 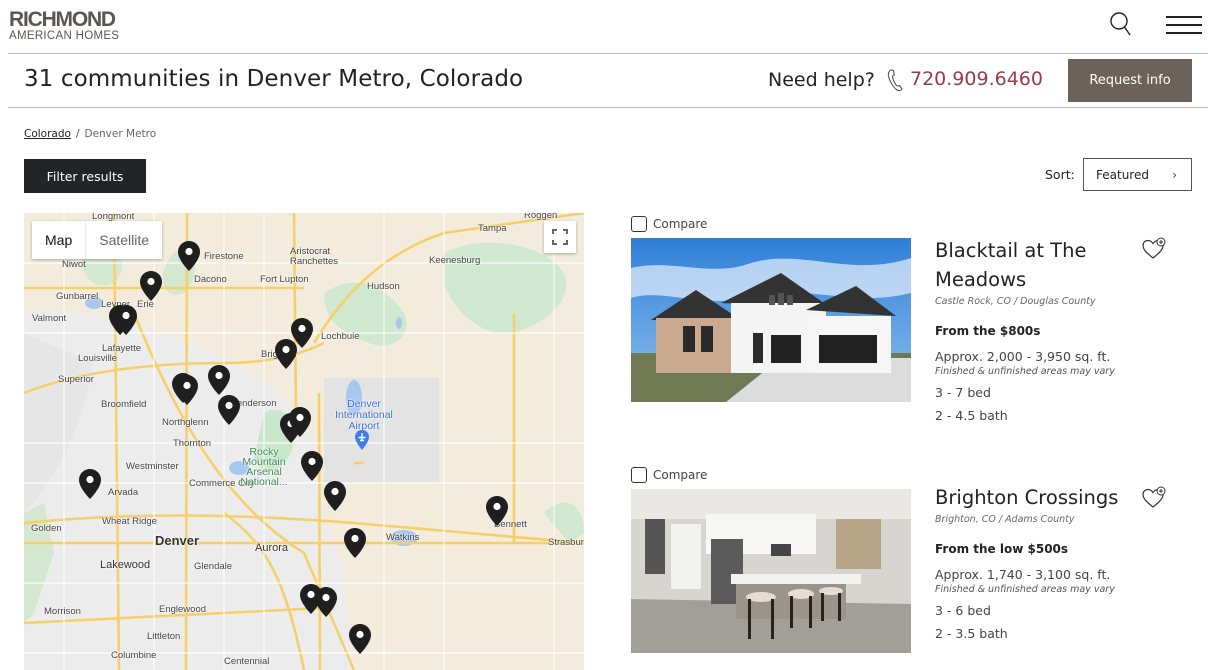 What do you see at coordinates (284, 279) in the screenshot?
I see `map-label: Fort Lupton` at bounding box center [284, 279].